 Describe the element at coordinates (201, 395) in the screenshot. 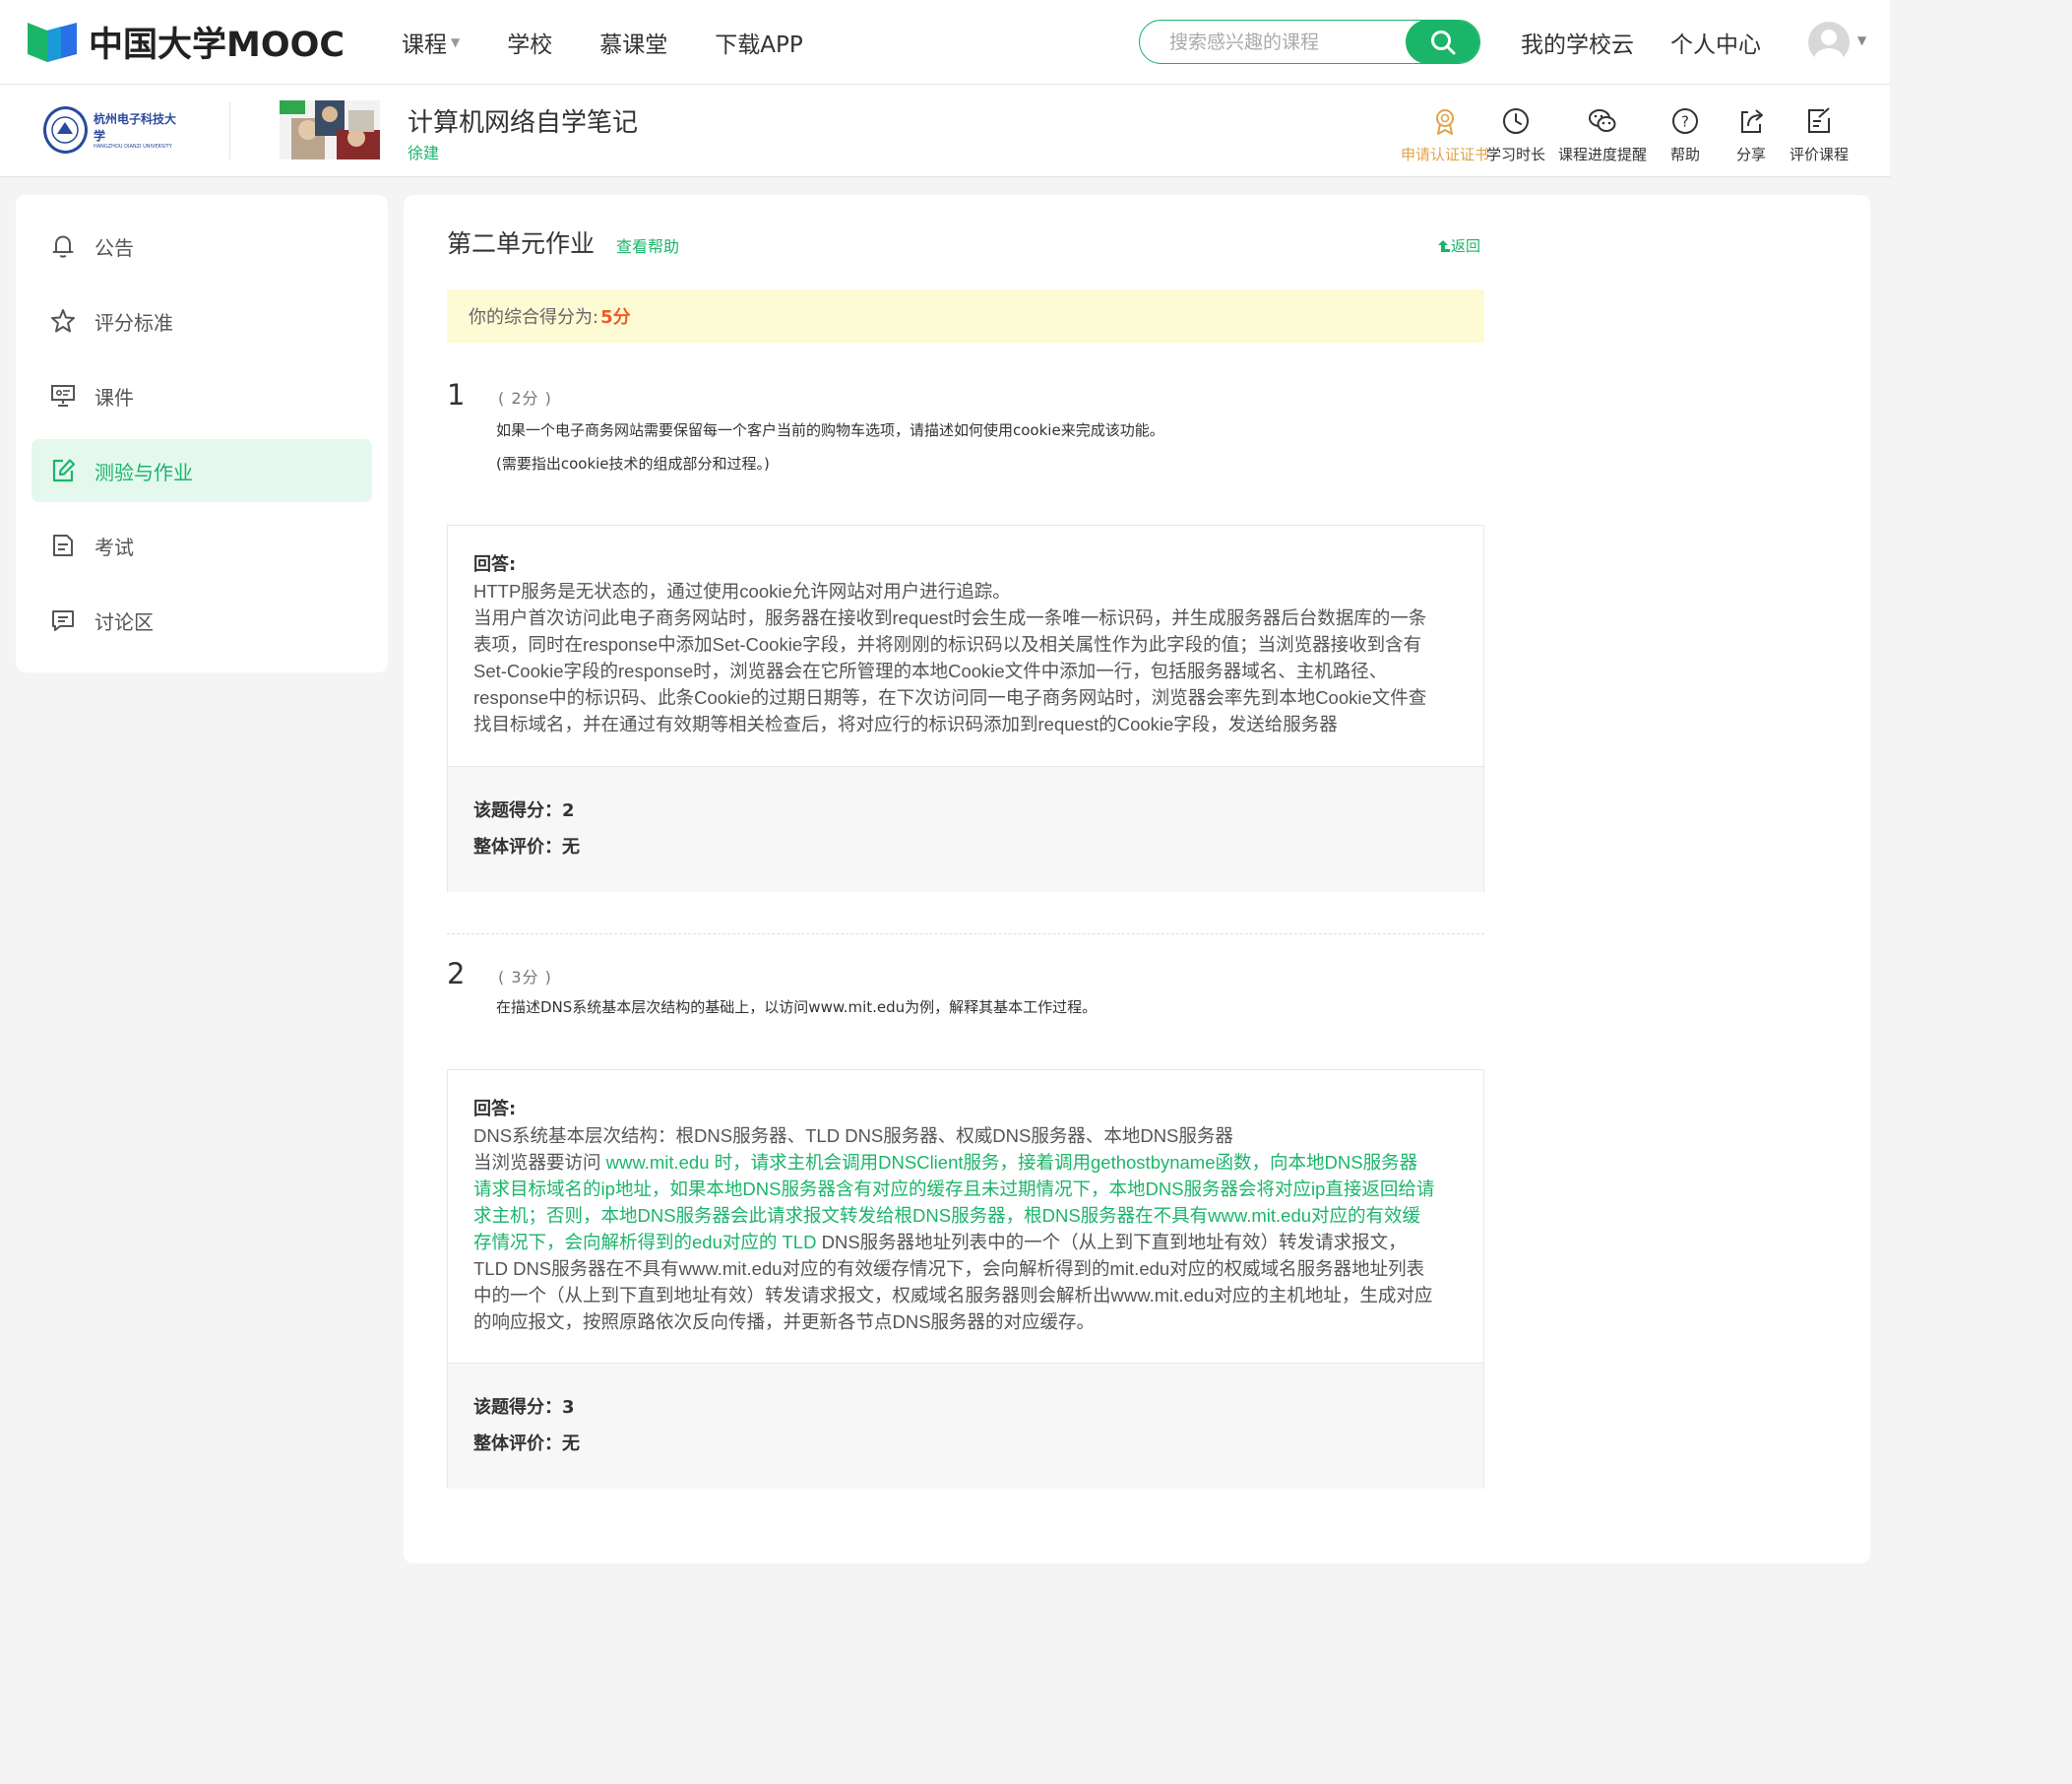

I see `sidebar-item-courseware: 课件` at that location.